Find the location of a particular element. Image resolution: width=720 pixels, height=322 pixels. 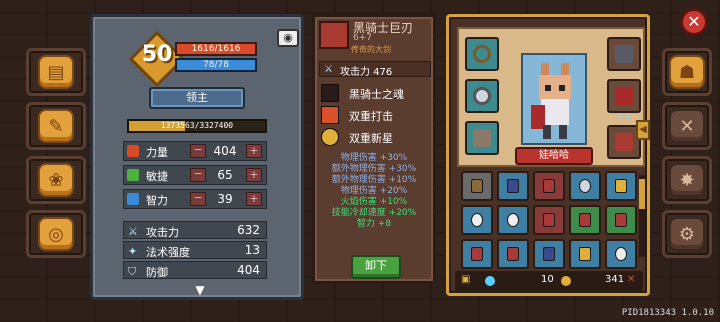

gear-slot-necklace is located at coordinates (482, 54).